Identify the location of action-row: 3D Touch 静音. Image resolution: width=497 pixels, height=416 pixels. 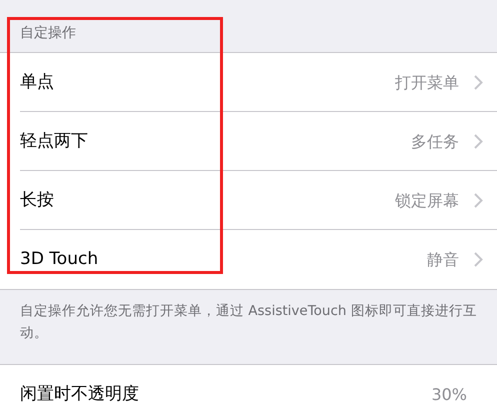
(248, 259).